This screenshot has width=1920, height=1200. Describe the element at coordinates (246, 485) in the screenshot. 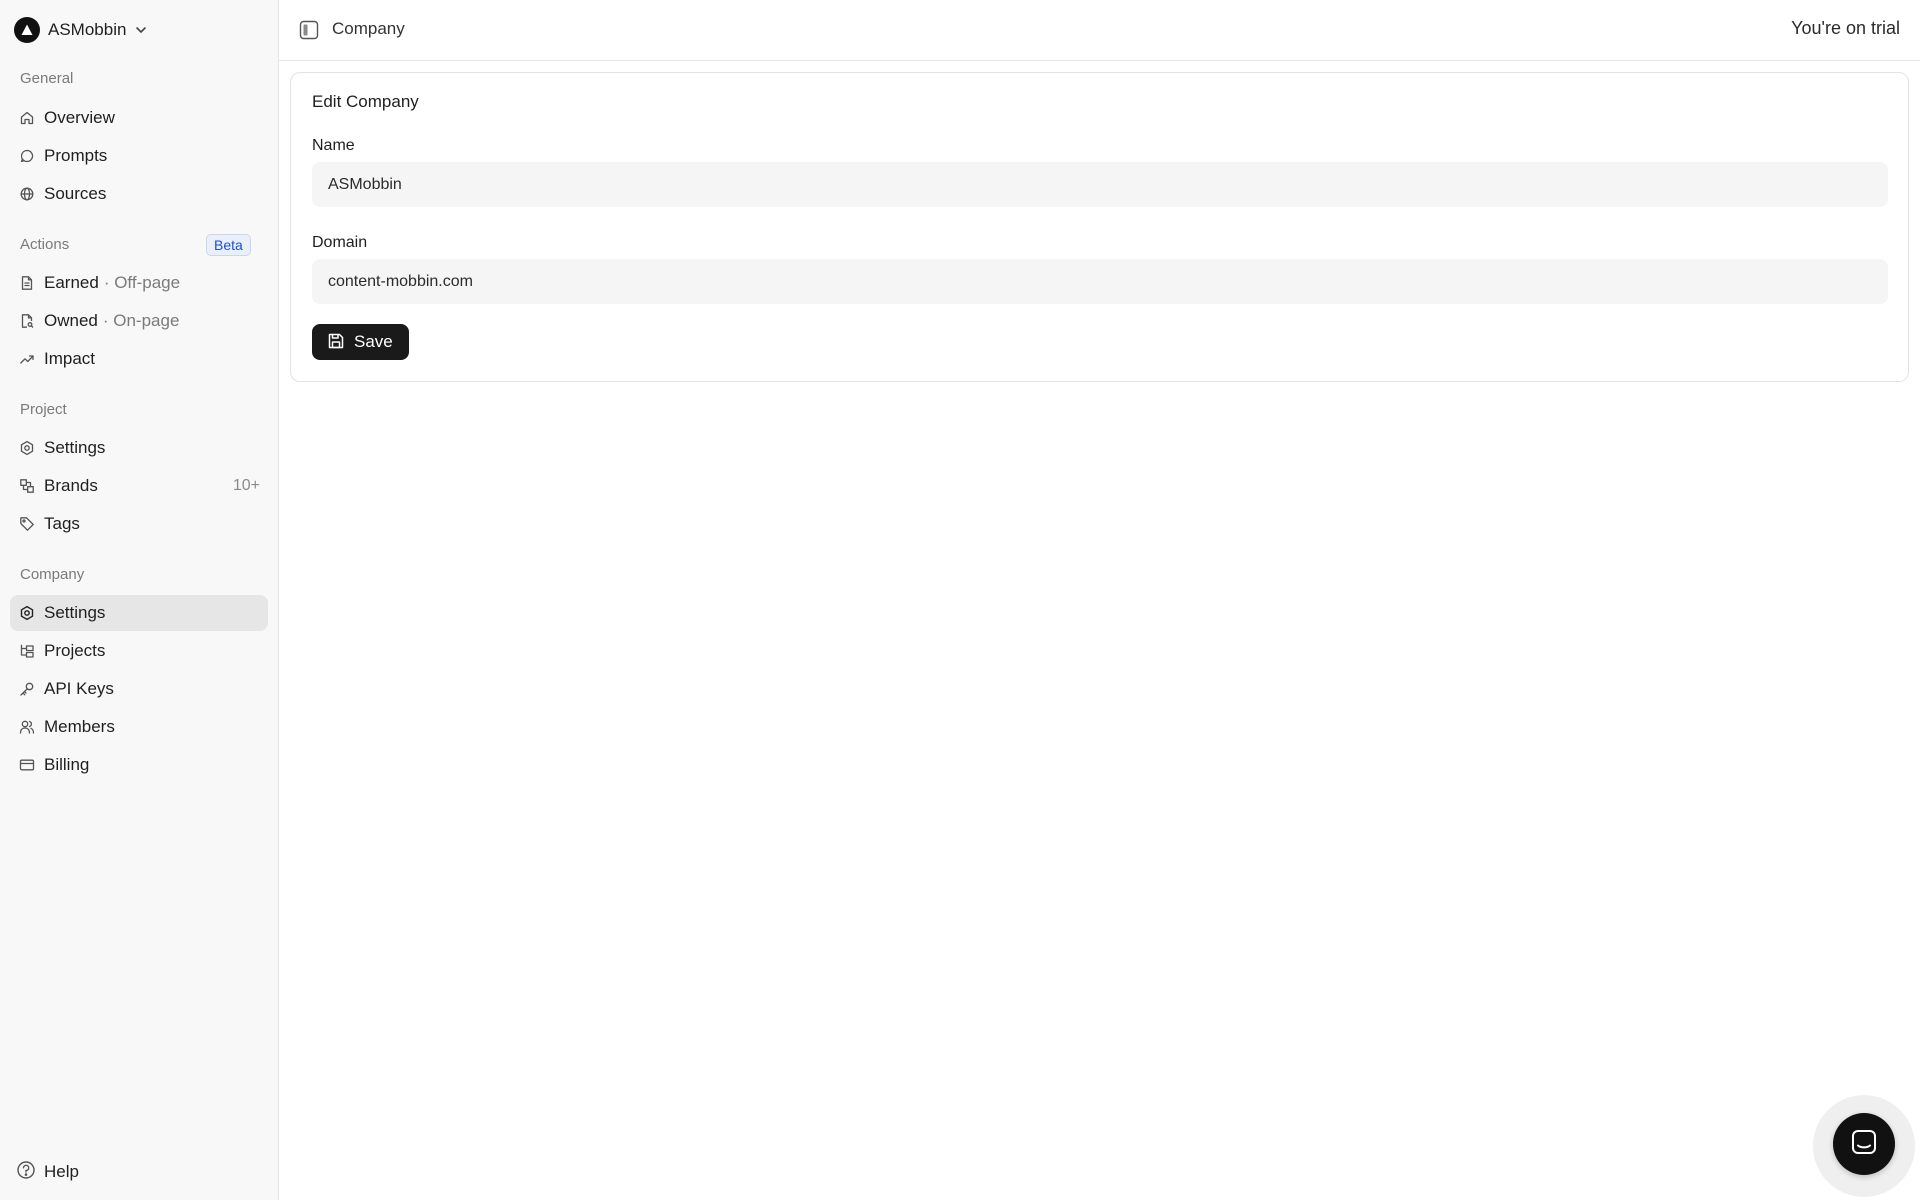

I see `brands-count: 10+` at that location.